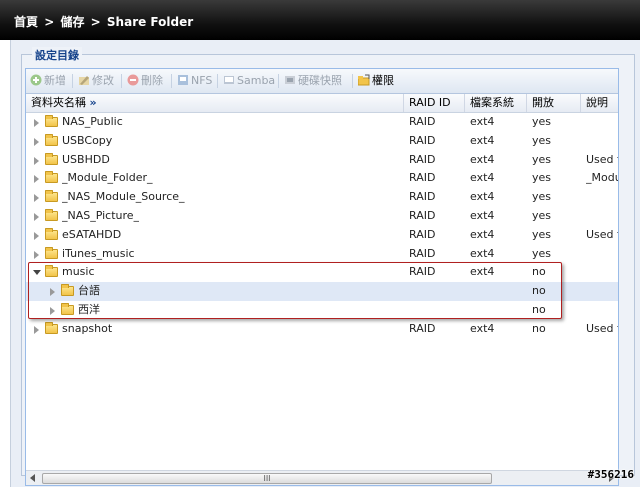 Image resolution: width=640 pixels, height=487 pixels. I want to click on nfs-icon, so click(183, 80).